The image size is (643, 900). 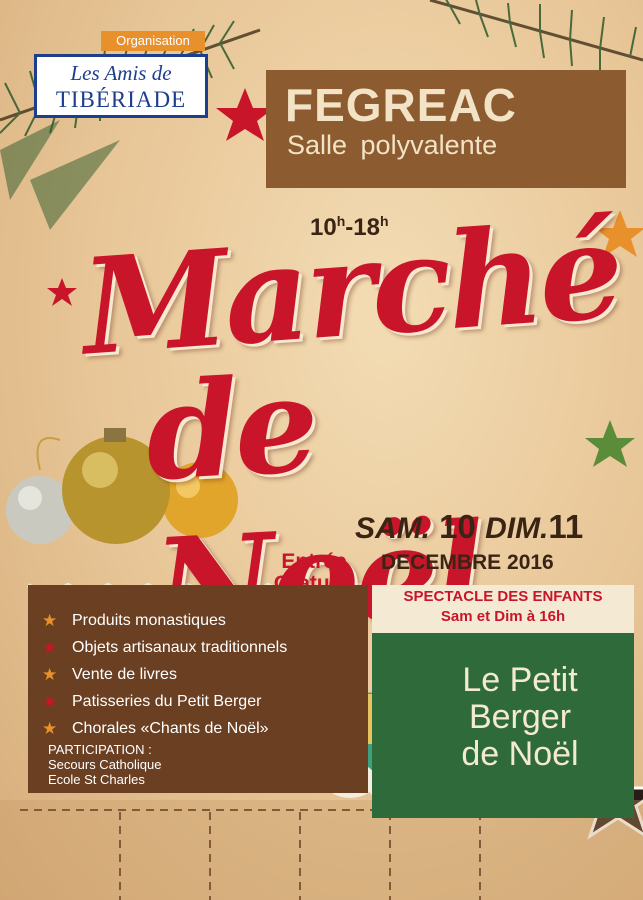 What do you see at coordinates (392, 528) in the screenshot?
I see `day1-label: SAM.` at bounding box center [392, 528].